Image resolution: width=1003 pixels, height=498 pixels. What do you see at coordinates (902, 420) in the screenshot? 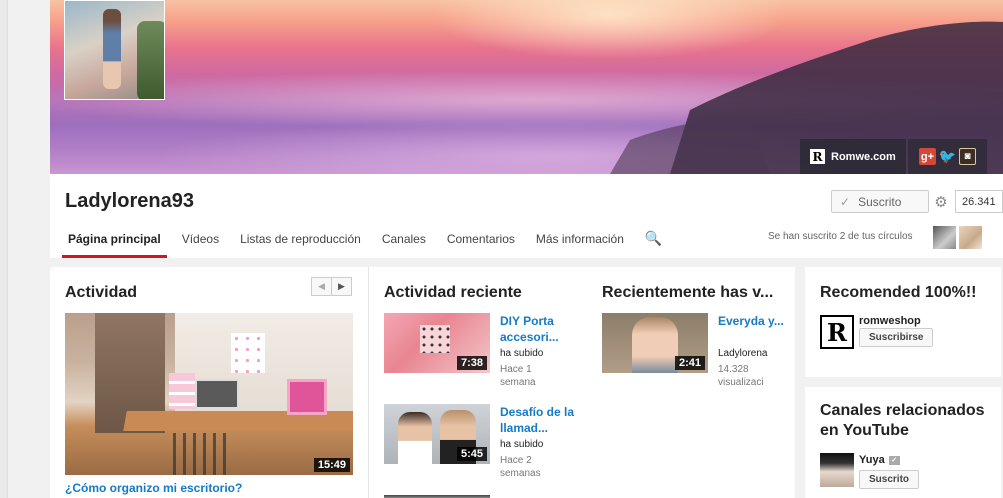
I see `related-channels-title: Canales relacionados en YouTube` at bounding box center [902, 420].